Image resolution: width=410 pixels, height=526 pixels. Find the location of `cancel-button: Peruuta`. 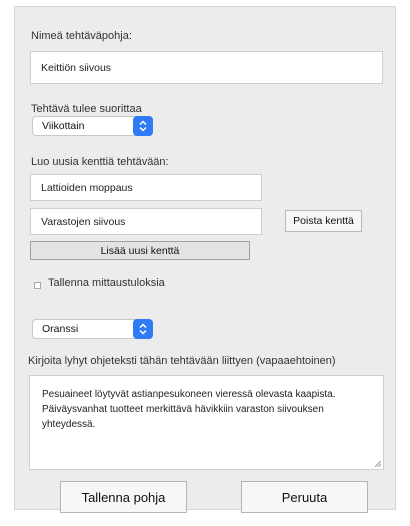

cancel-button: Peruuta is located at coordinates (304, 497).